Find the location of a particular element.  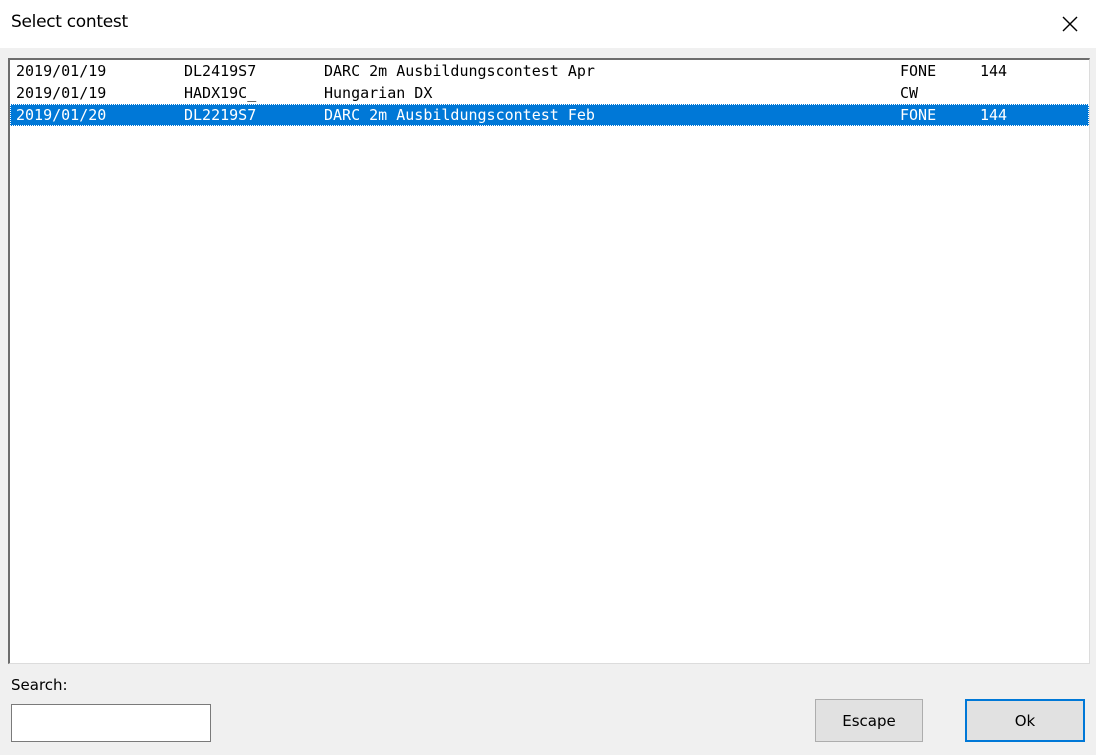

title-bar: Select contest is located at coordinates (548, 24).